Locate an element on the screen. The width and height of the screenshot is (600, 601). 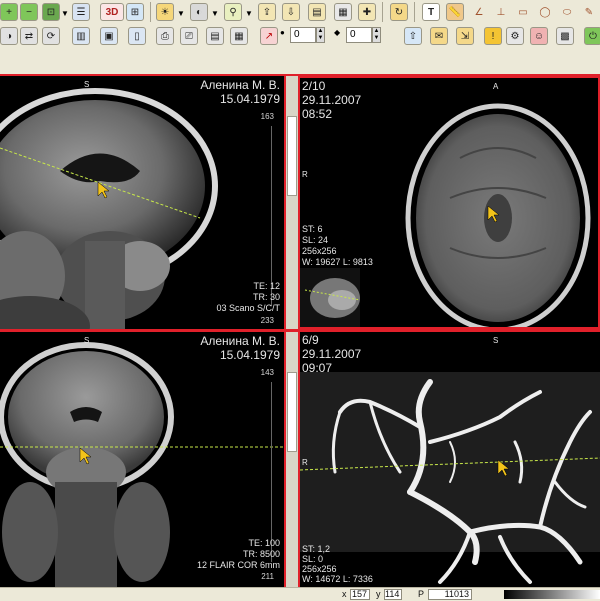
refresh-icon: ↻ is located at coordinates (399, 12).